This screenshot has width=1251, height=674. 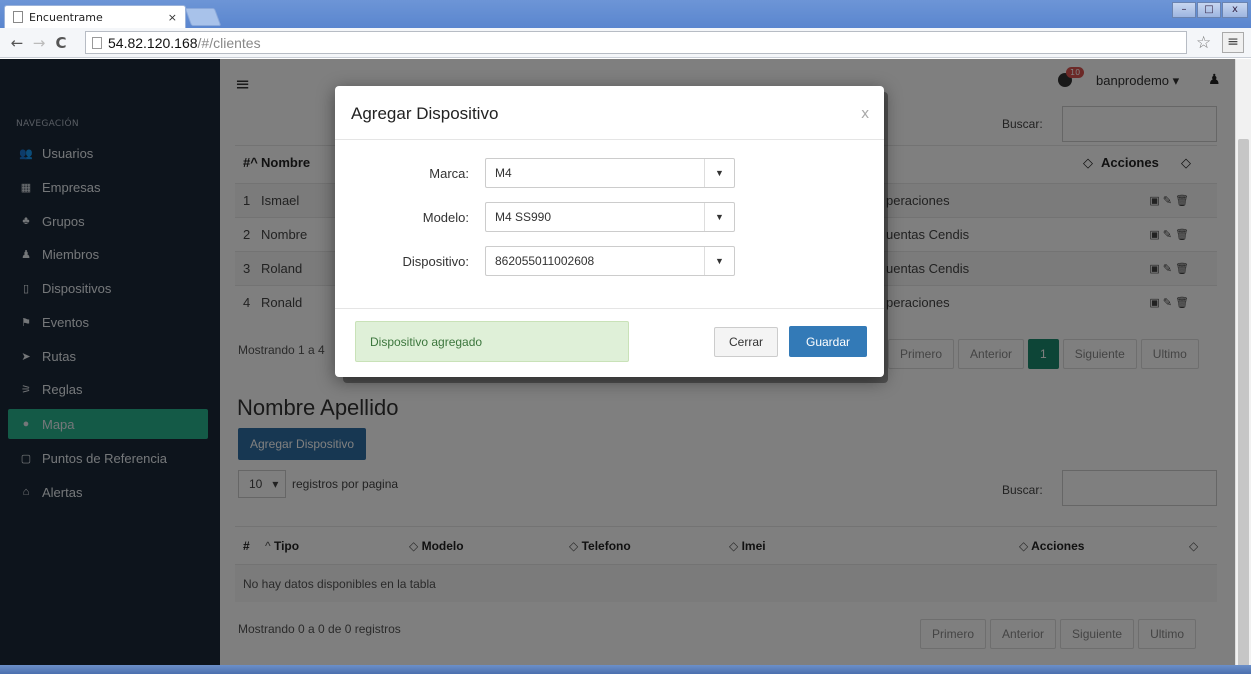 What do you see at coordinates (153, 42) in the screenshot?
I see `url-host: 54.82.120.168` at bounding box center [153, 42].